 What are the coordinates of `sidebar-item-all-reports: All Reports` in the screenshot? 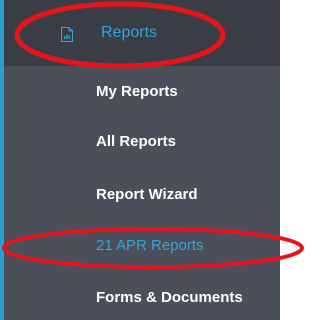 It's located at (136, 141).